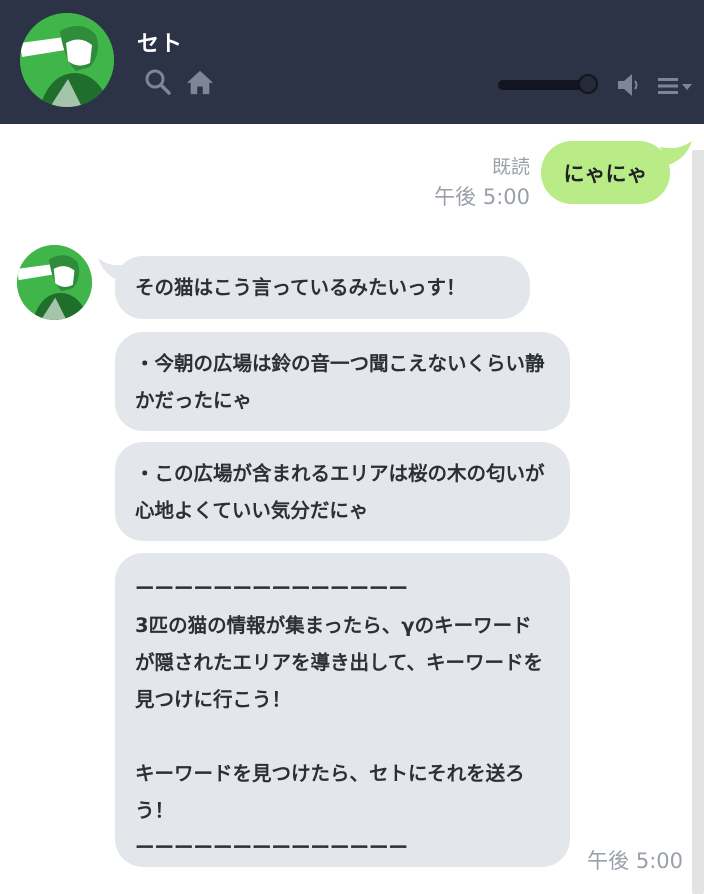  Describe the element at coordinates (588, 84) in the screenshot. I see `volume-slider-handle` at that location.